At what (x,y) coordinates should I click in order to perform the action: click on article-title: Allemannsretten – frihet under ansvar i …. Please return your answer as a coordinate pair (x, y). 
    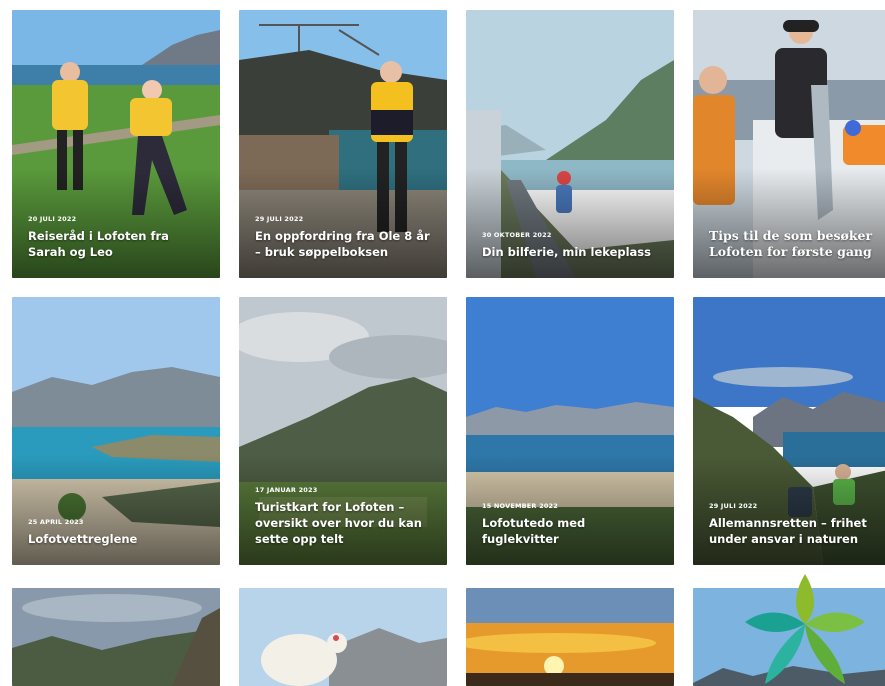
    Looking at the image, I should click on (797, 531).